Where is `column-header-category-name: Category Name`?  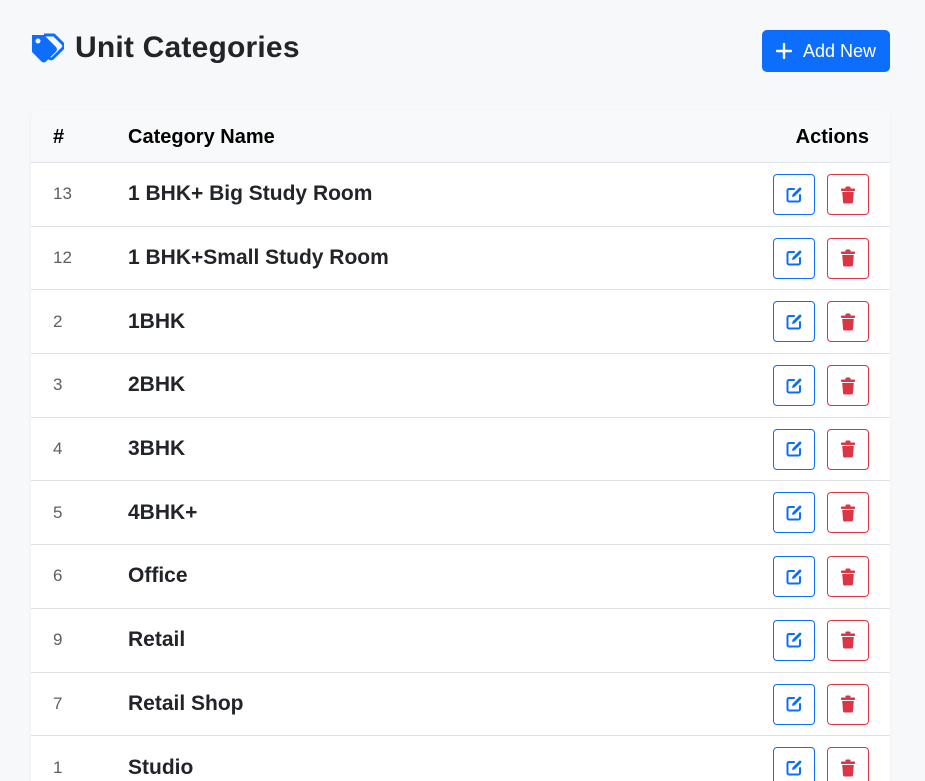
column-header-category-name: Category Name is located at coordinates (201, 137).